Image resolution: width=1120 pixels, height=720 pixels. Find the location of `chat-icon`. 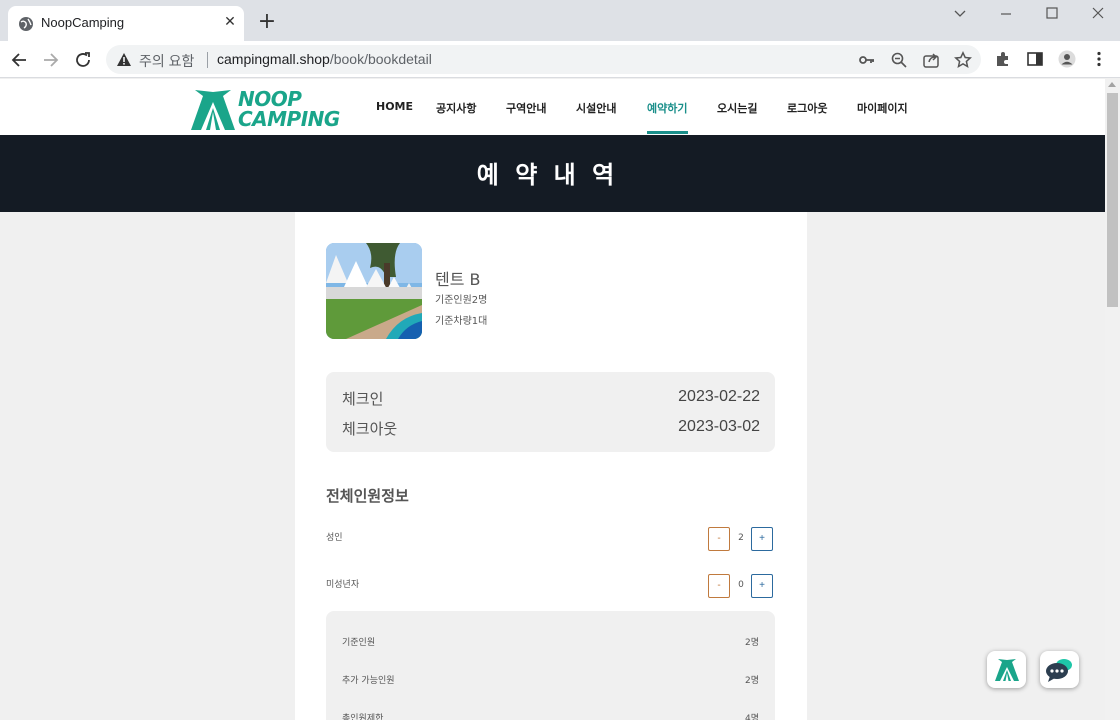

chat-icon is located at coordinates (1059, 670).